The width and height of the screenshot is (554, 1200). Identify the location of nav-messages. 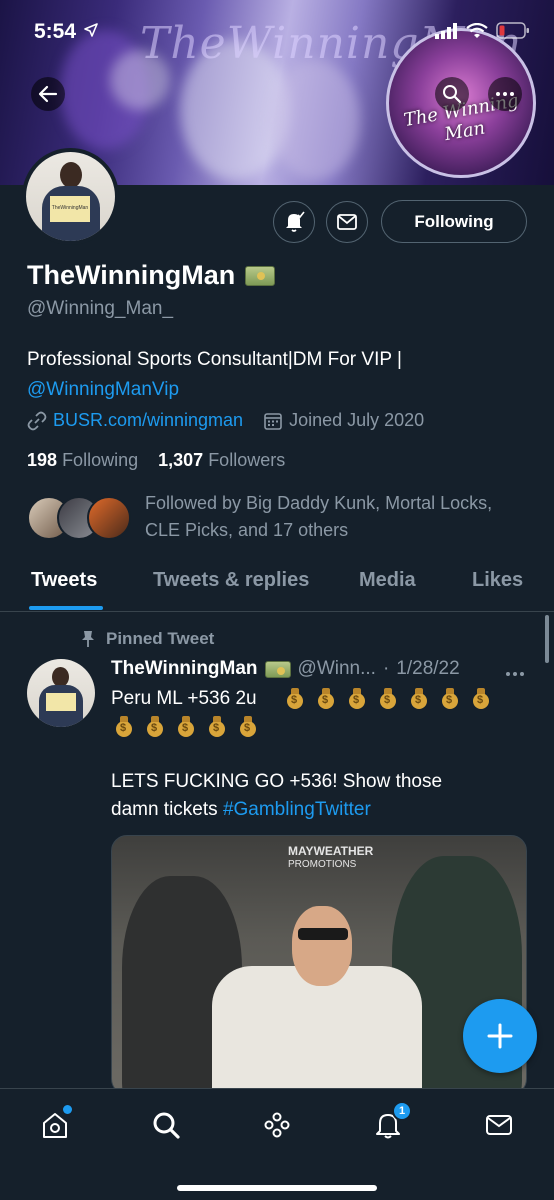
(499, 1125).